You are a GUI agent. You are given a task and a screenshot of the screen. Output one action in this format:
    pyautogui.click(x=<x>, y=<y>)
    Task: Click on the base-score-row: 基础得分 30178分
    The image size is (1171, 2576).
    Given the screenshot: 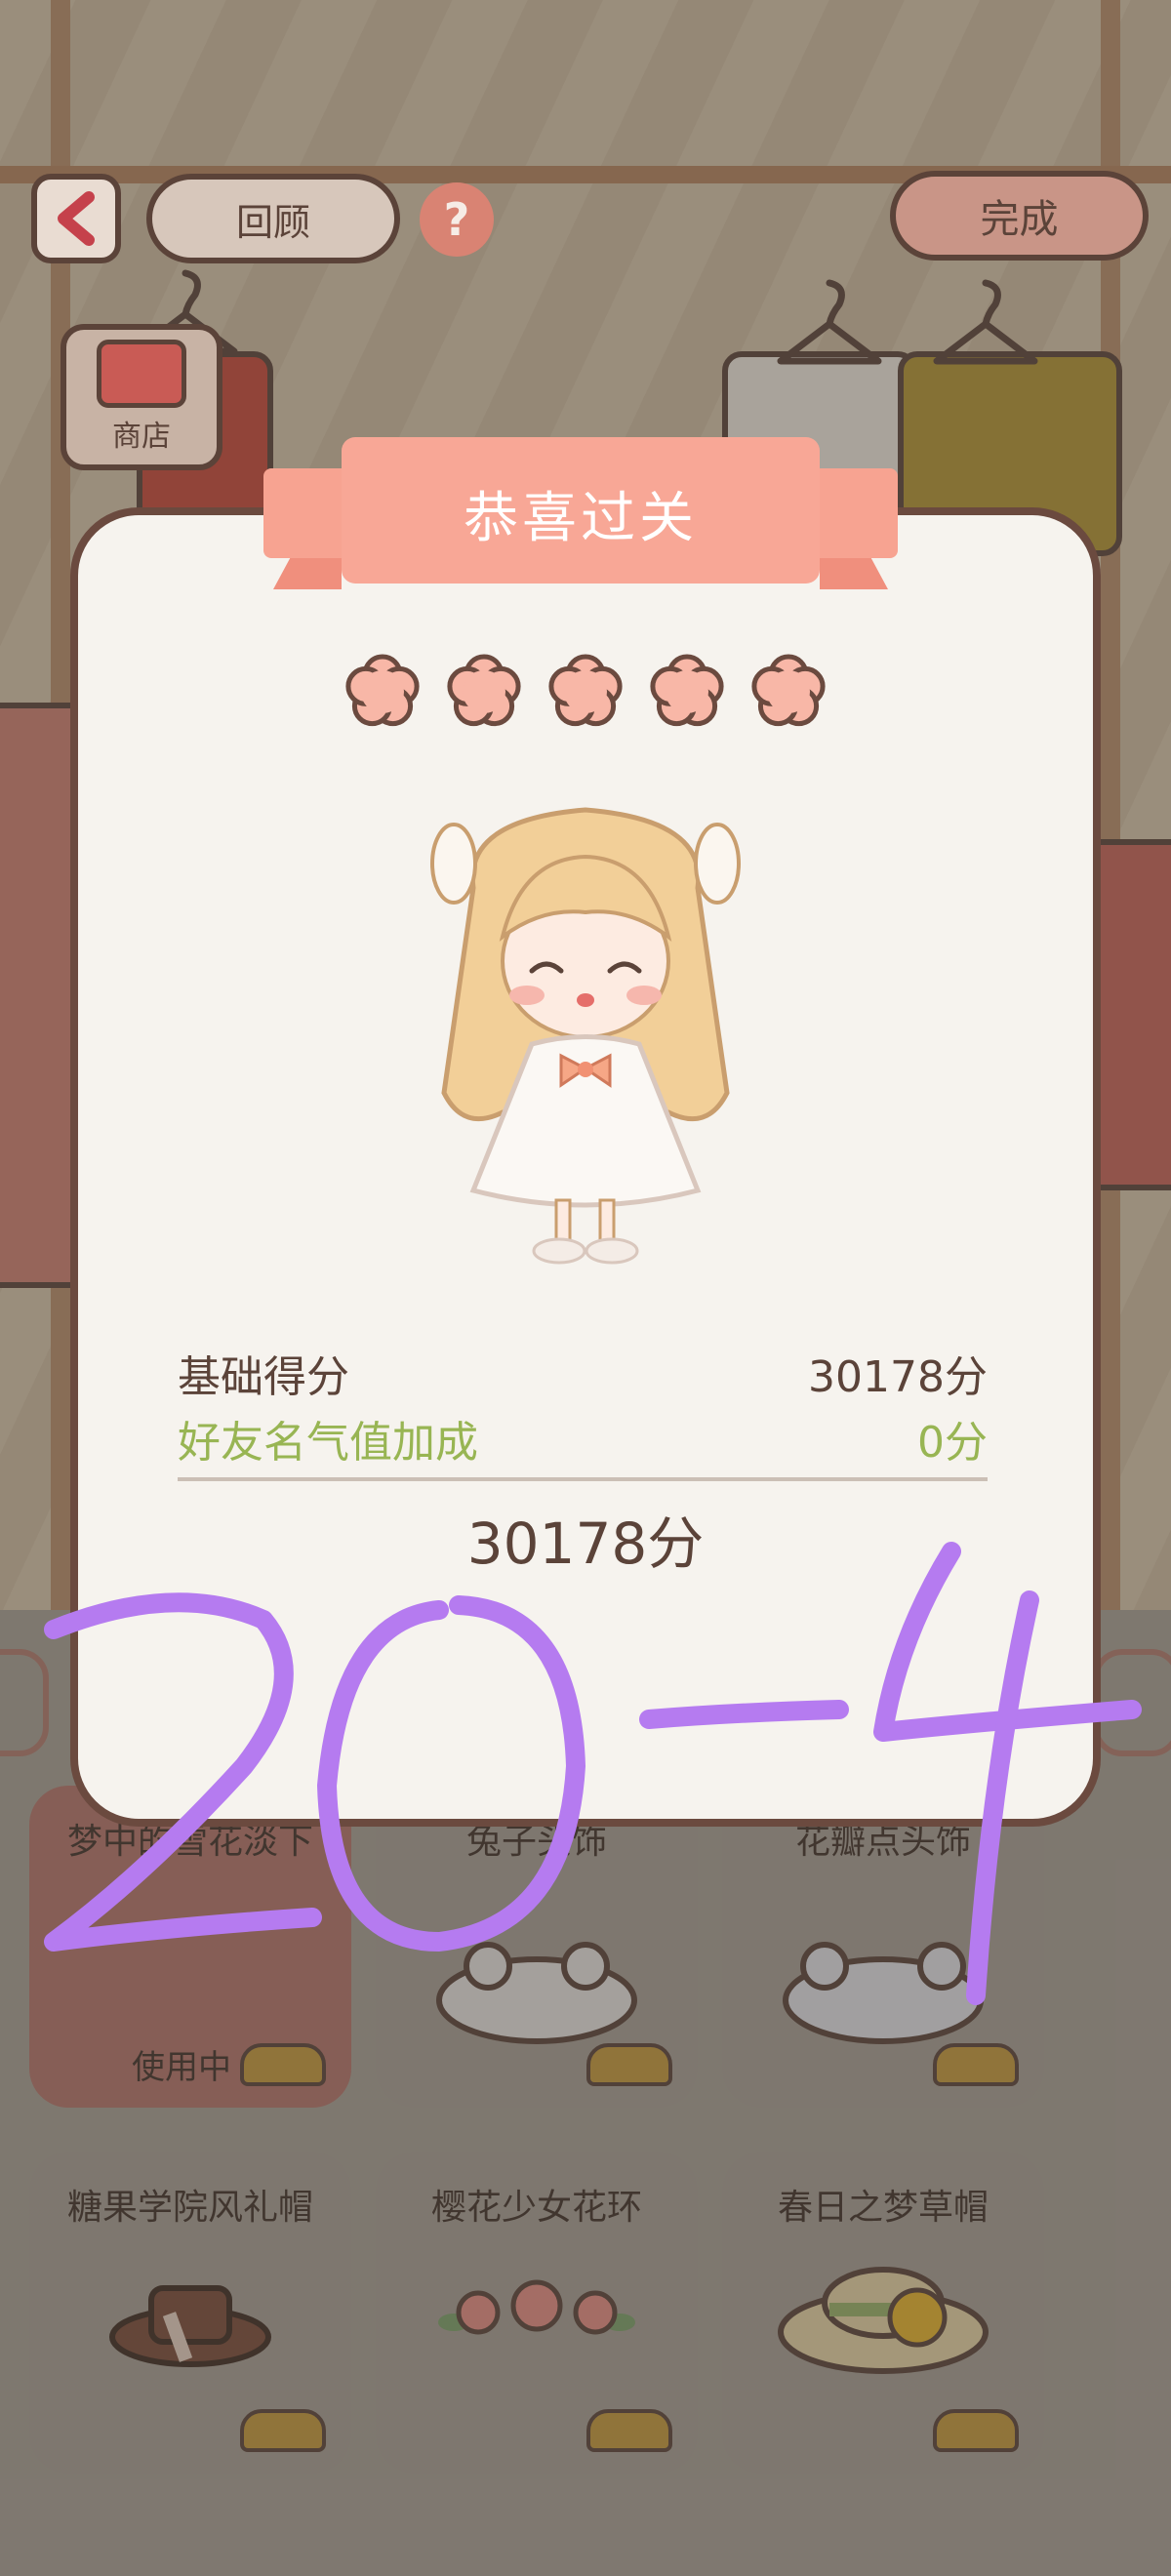 What is the action you would take?
    pyautogui.click(x=583, y=1373)
    